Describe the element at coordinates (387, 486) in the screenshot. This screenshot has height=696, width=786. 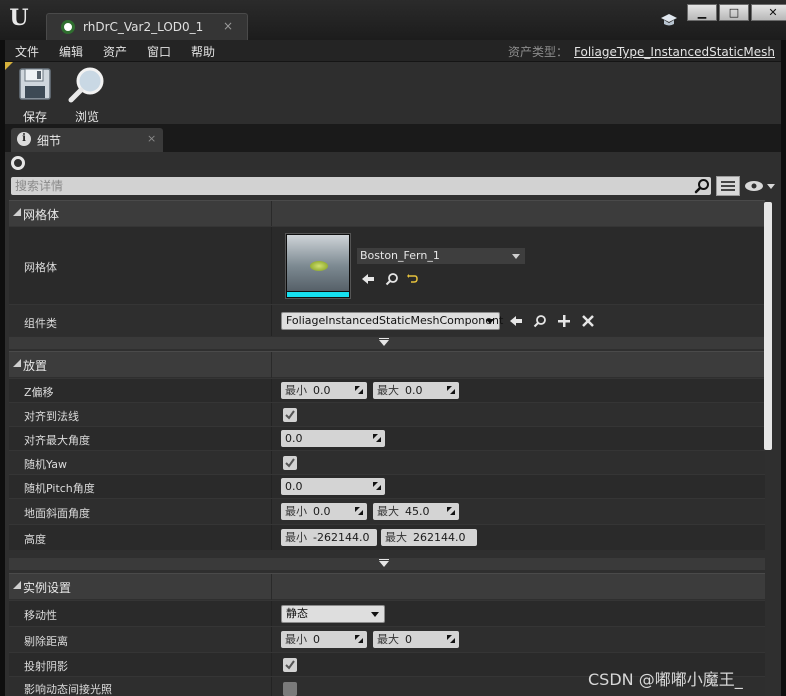
I see `property-row-random-pitch: 随机Pitch角度 0.0` at that location.